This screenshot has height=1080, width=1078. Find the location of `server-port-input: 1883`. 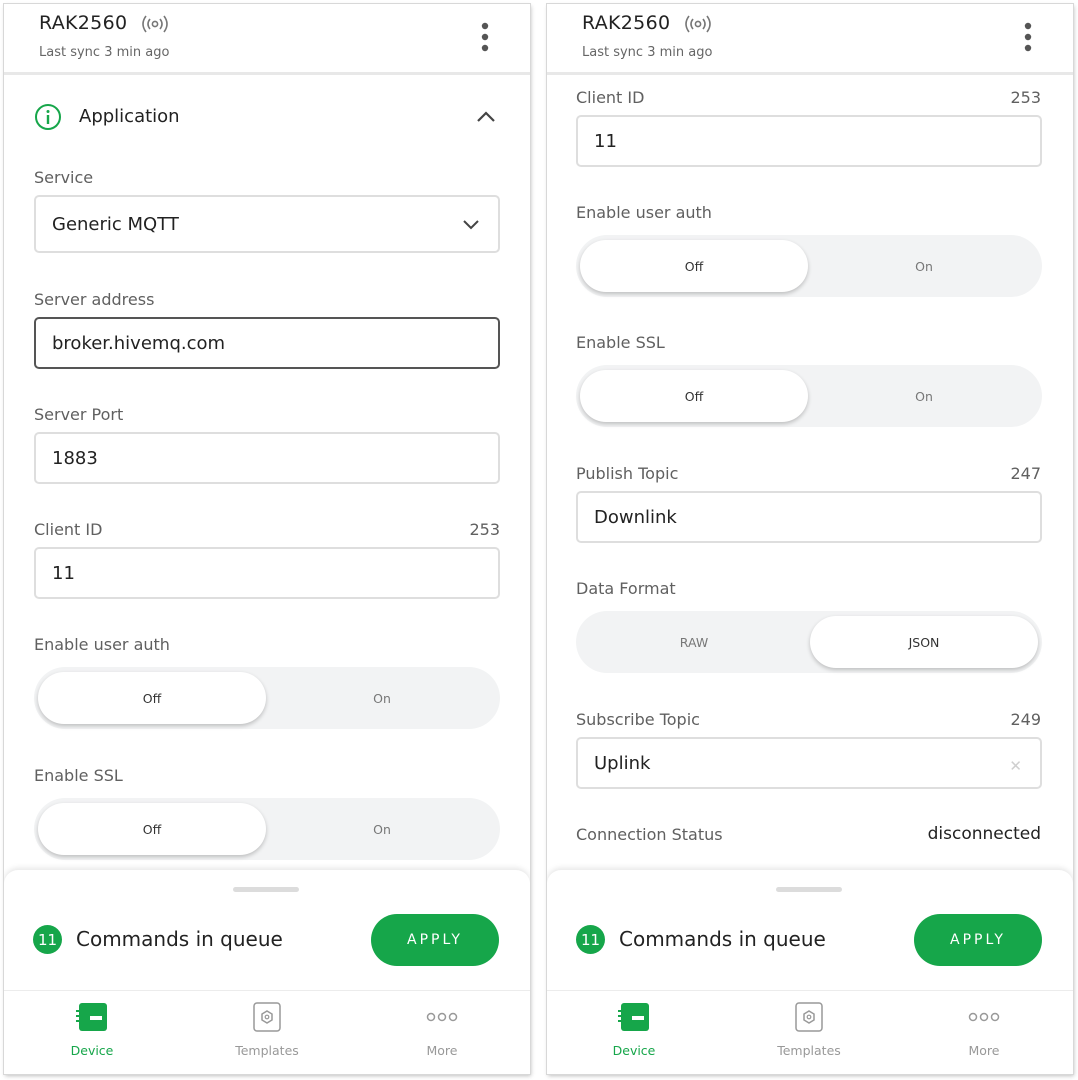

server-port-input: 1883 is located at coordinates (267, 458).